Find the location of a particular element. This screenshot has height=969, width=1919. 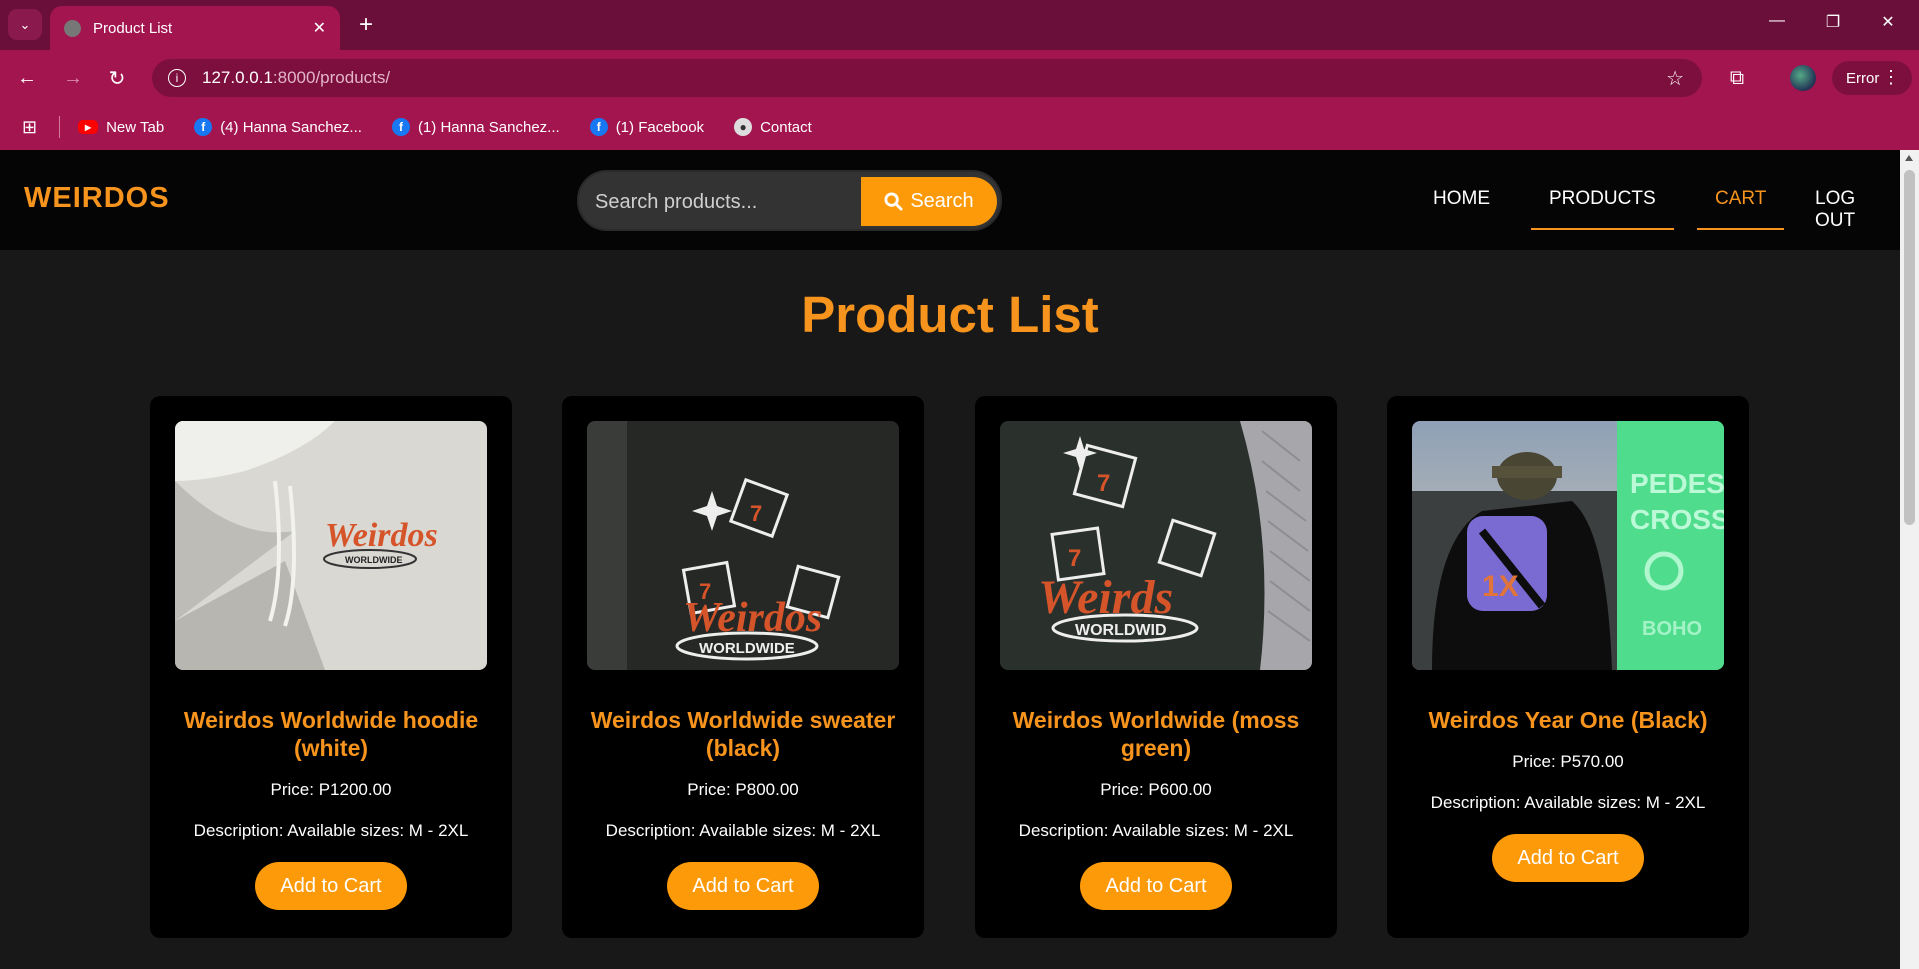

svg-text: Weirdos is located at coordinates (381, 535).